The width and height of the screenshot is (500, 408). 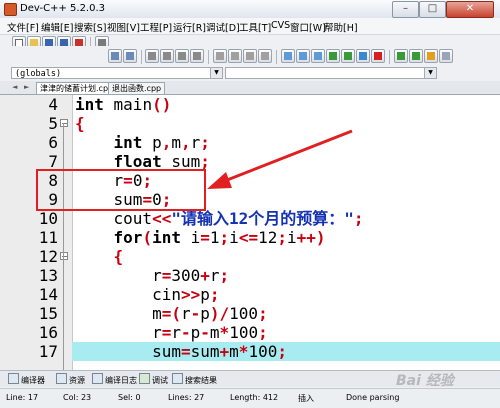 What do you see at coordinates (22, 397) in the screenshot?
I see `status-line: Line: 17` at bounding box center [22, 397].